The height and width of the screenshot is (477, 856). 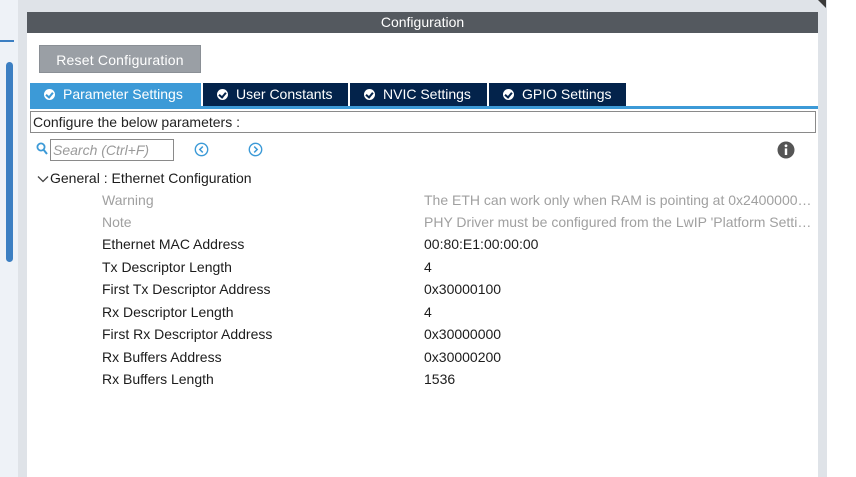 I want to click on param-name: Rx Buffers Length, so click(x=158, y=379).